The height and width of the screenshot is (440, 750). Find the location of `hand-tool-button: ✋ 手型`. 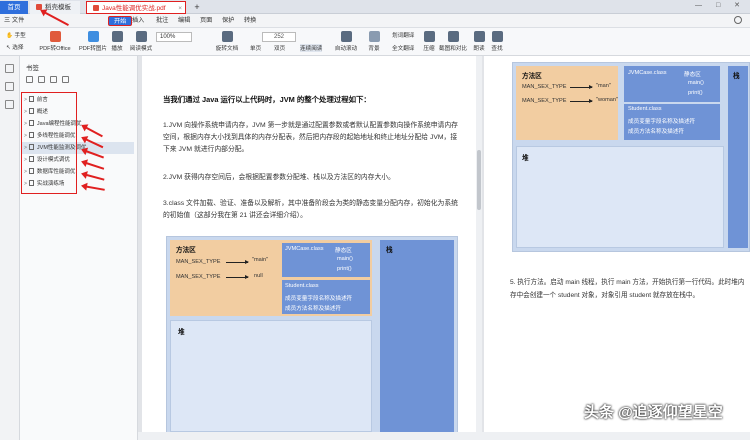

hand-tool-button: ✋ 手型 is located at coordinates (16, 35).